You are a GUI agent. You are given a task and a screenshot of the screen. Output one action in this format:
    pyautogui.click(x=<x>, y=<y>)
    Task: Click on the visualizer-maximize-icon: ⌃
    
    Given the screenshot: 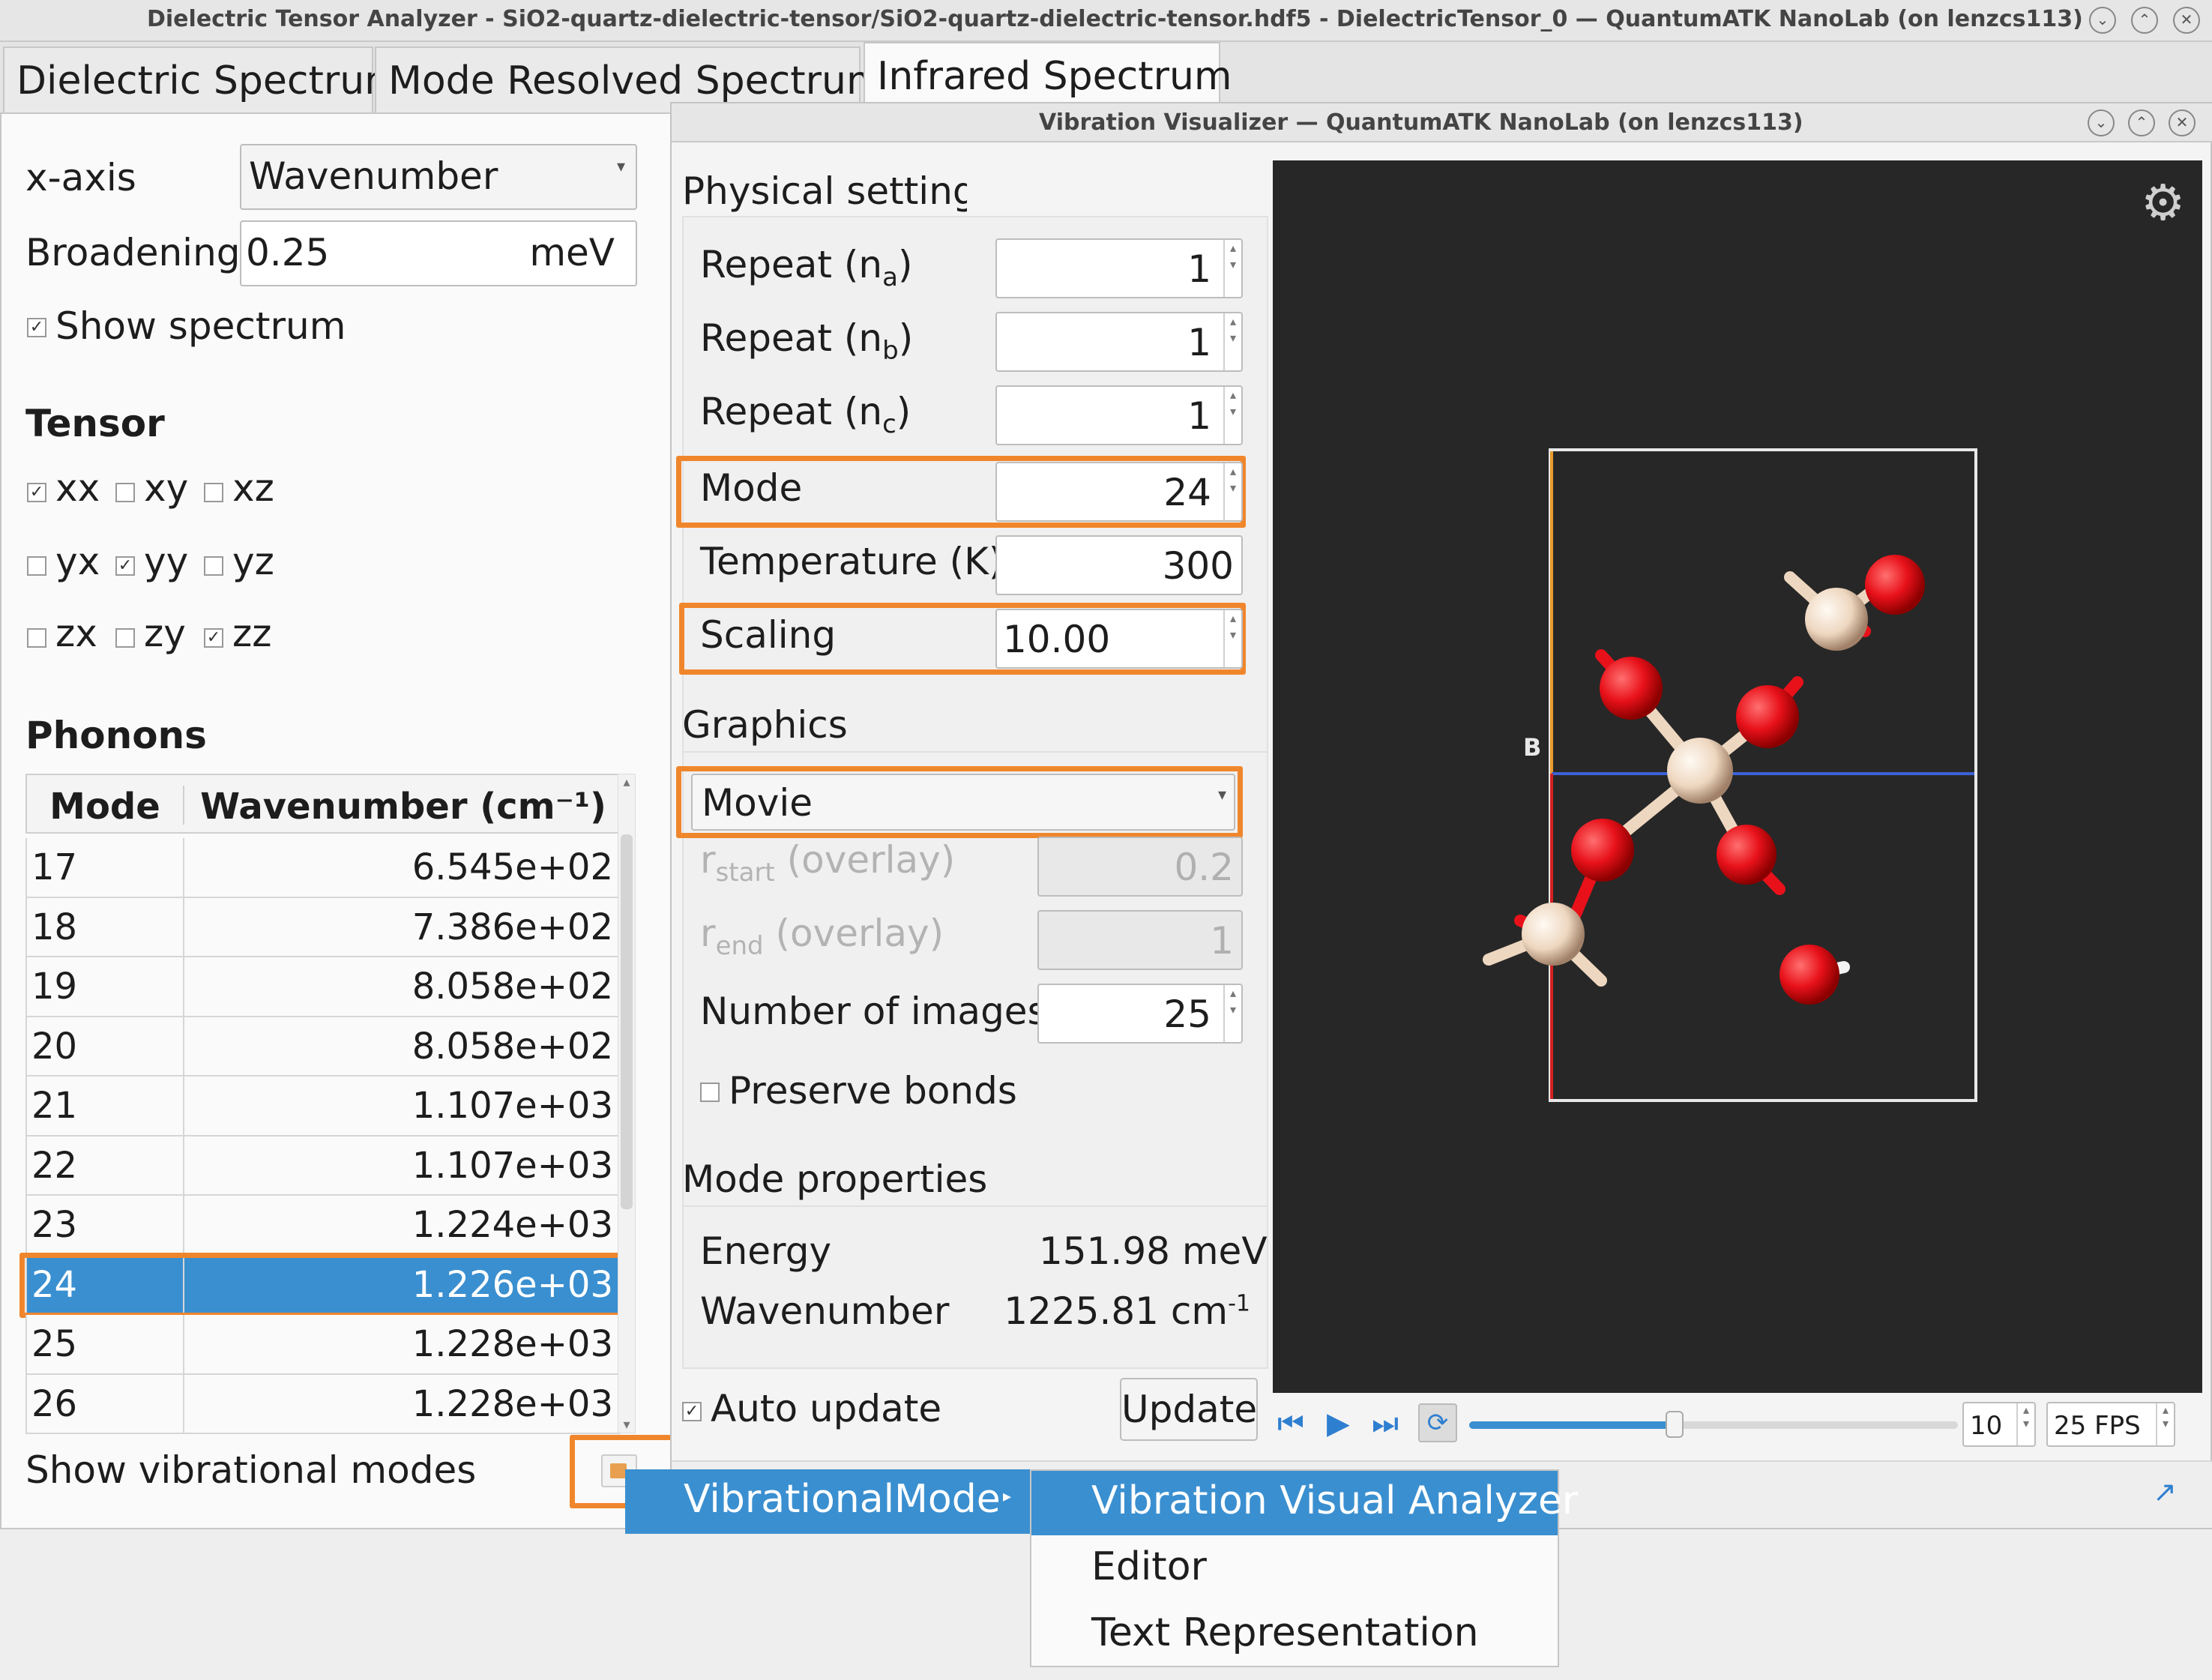 What is the action you would take?
    pyautogui.click(x=2141, y=122)
    